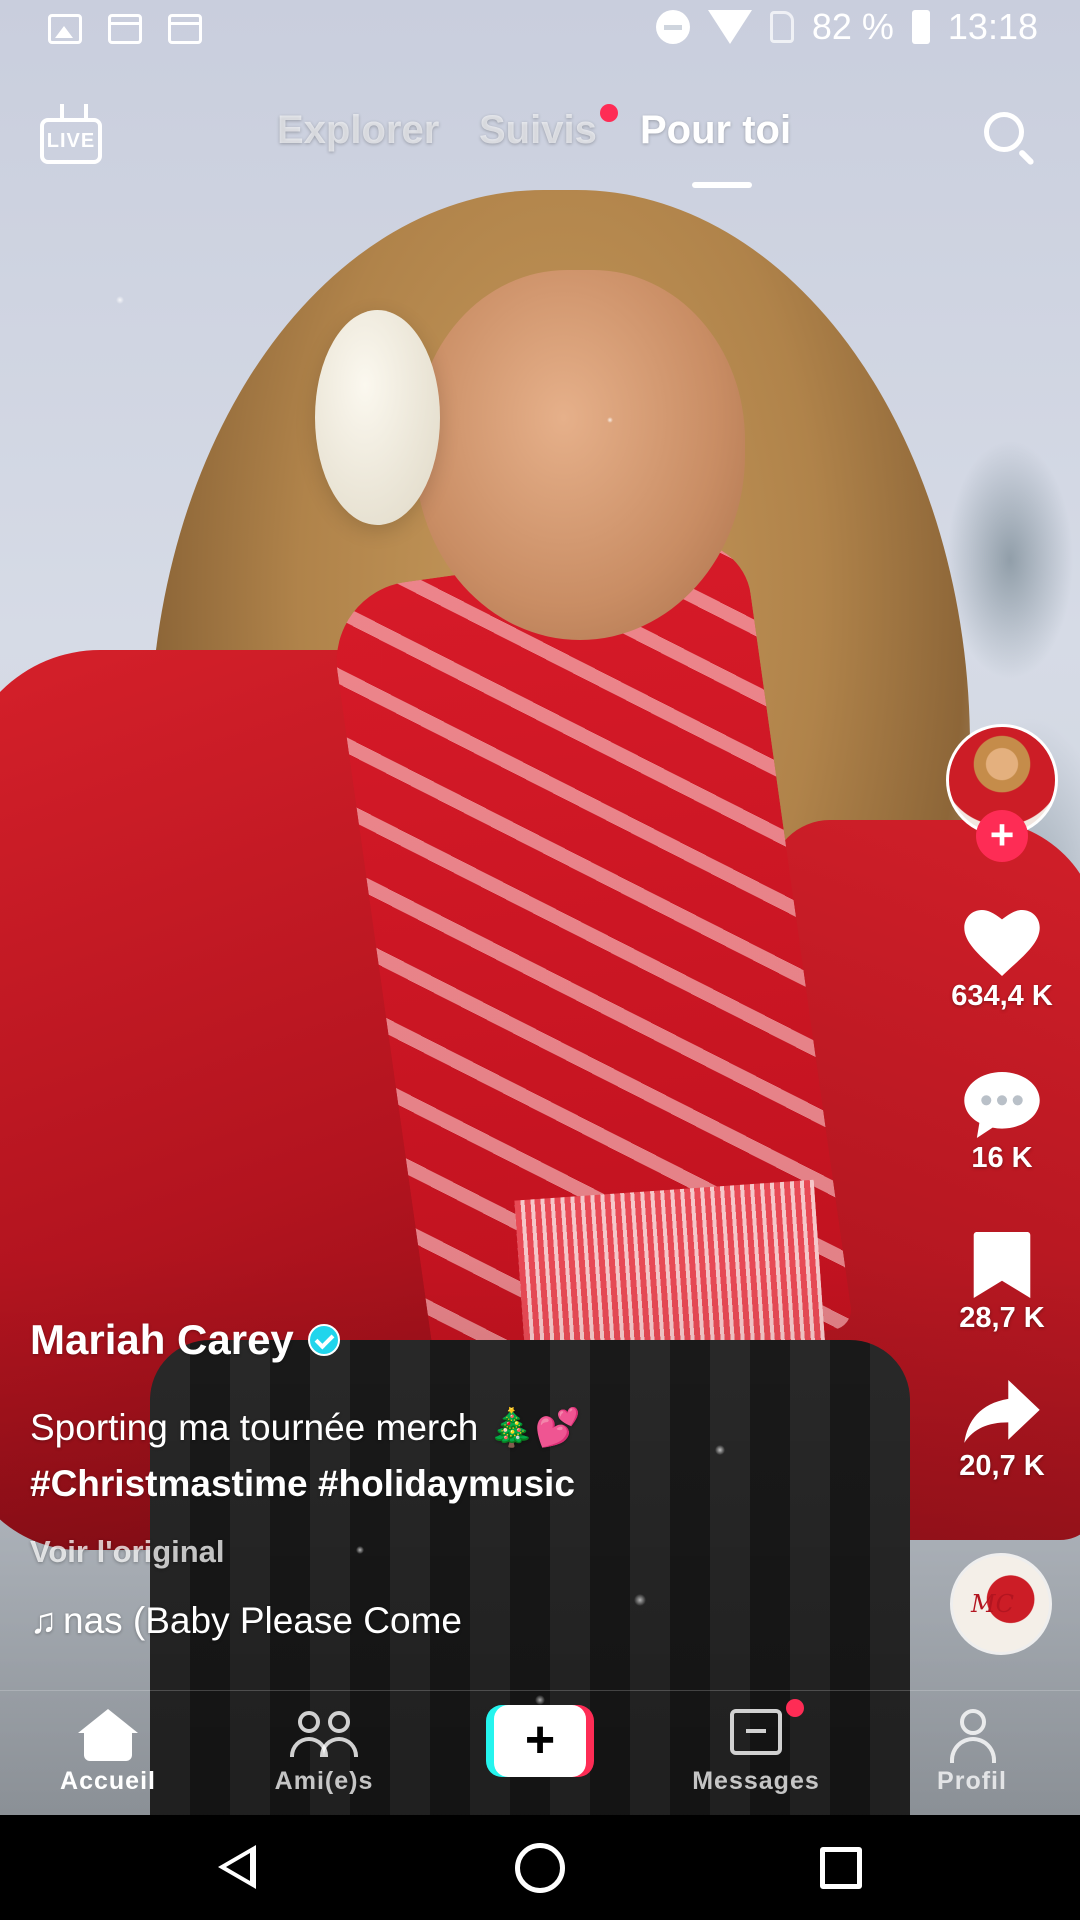  Describe the element at coordinates (1002, 1466) in the screenshot. I see `share-count: 20,7 K` at that location.